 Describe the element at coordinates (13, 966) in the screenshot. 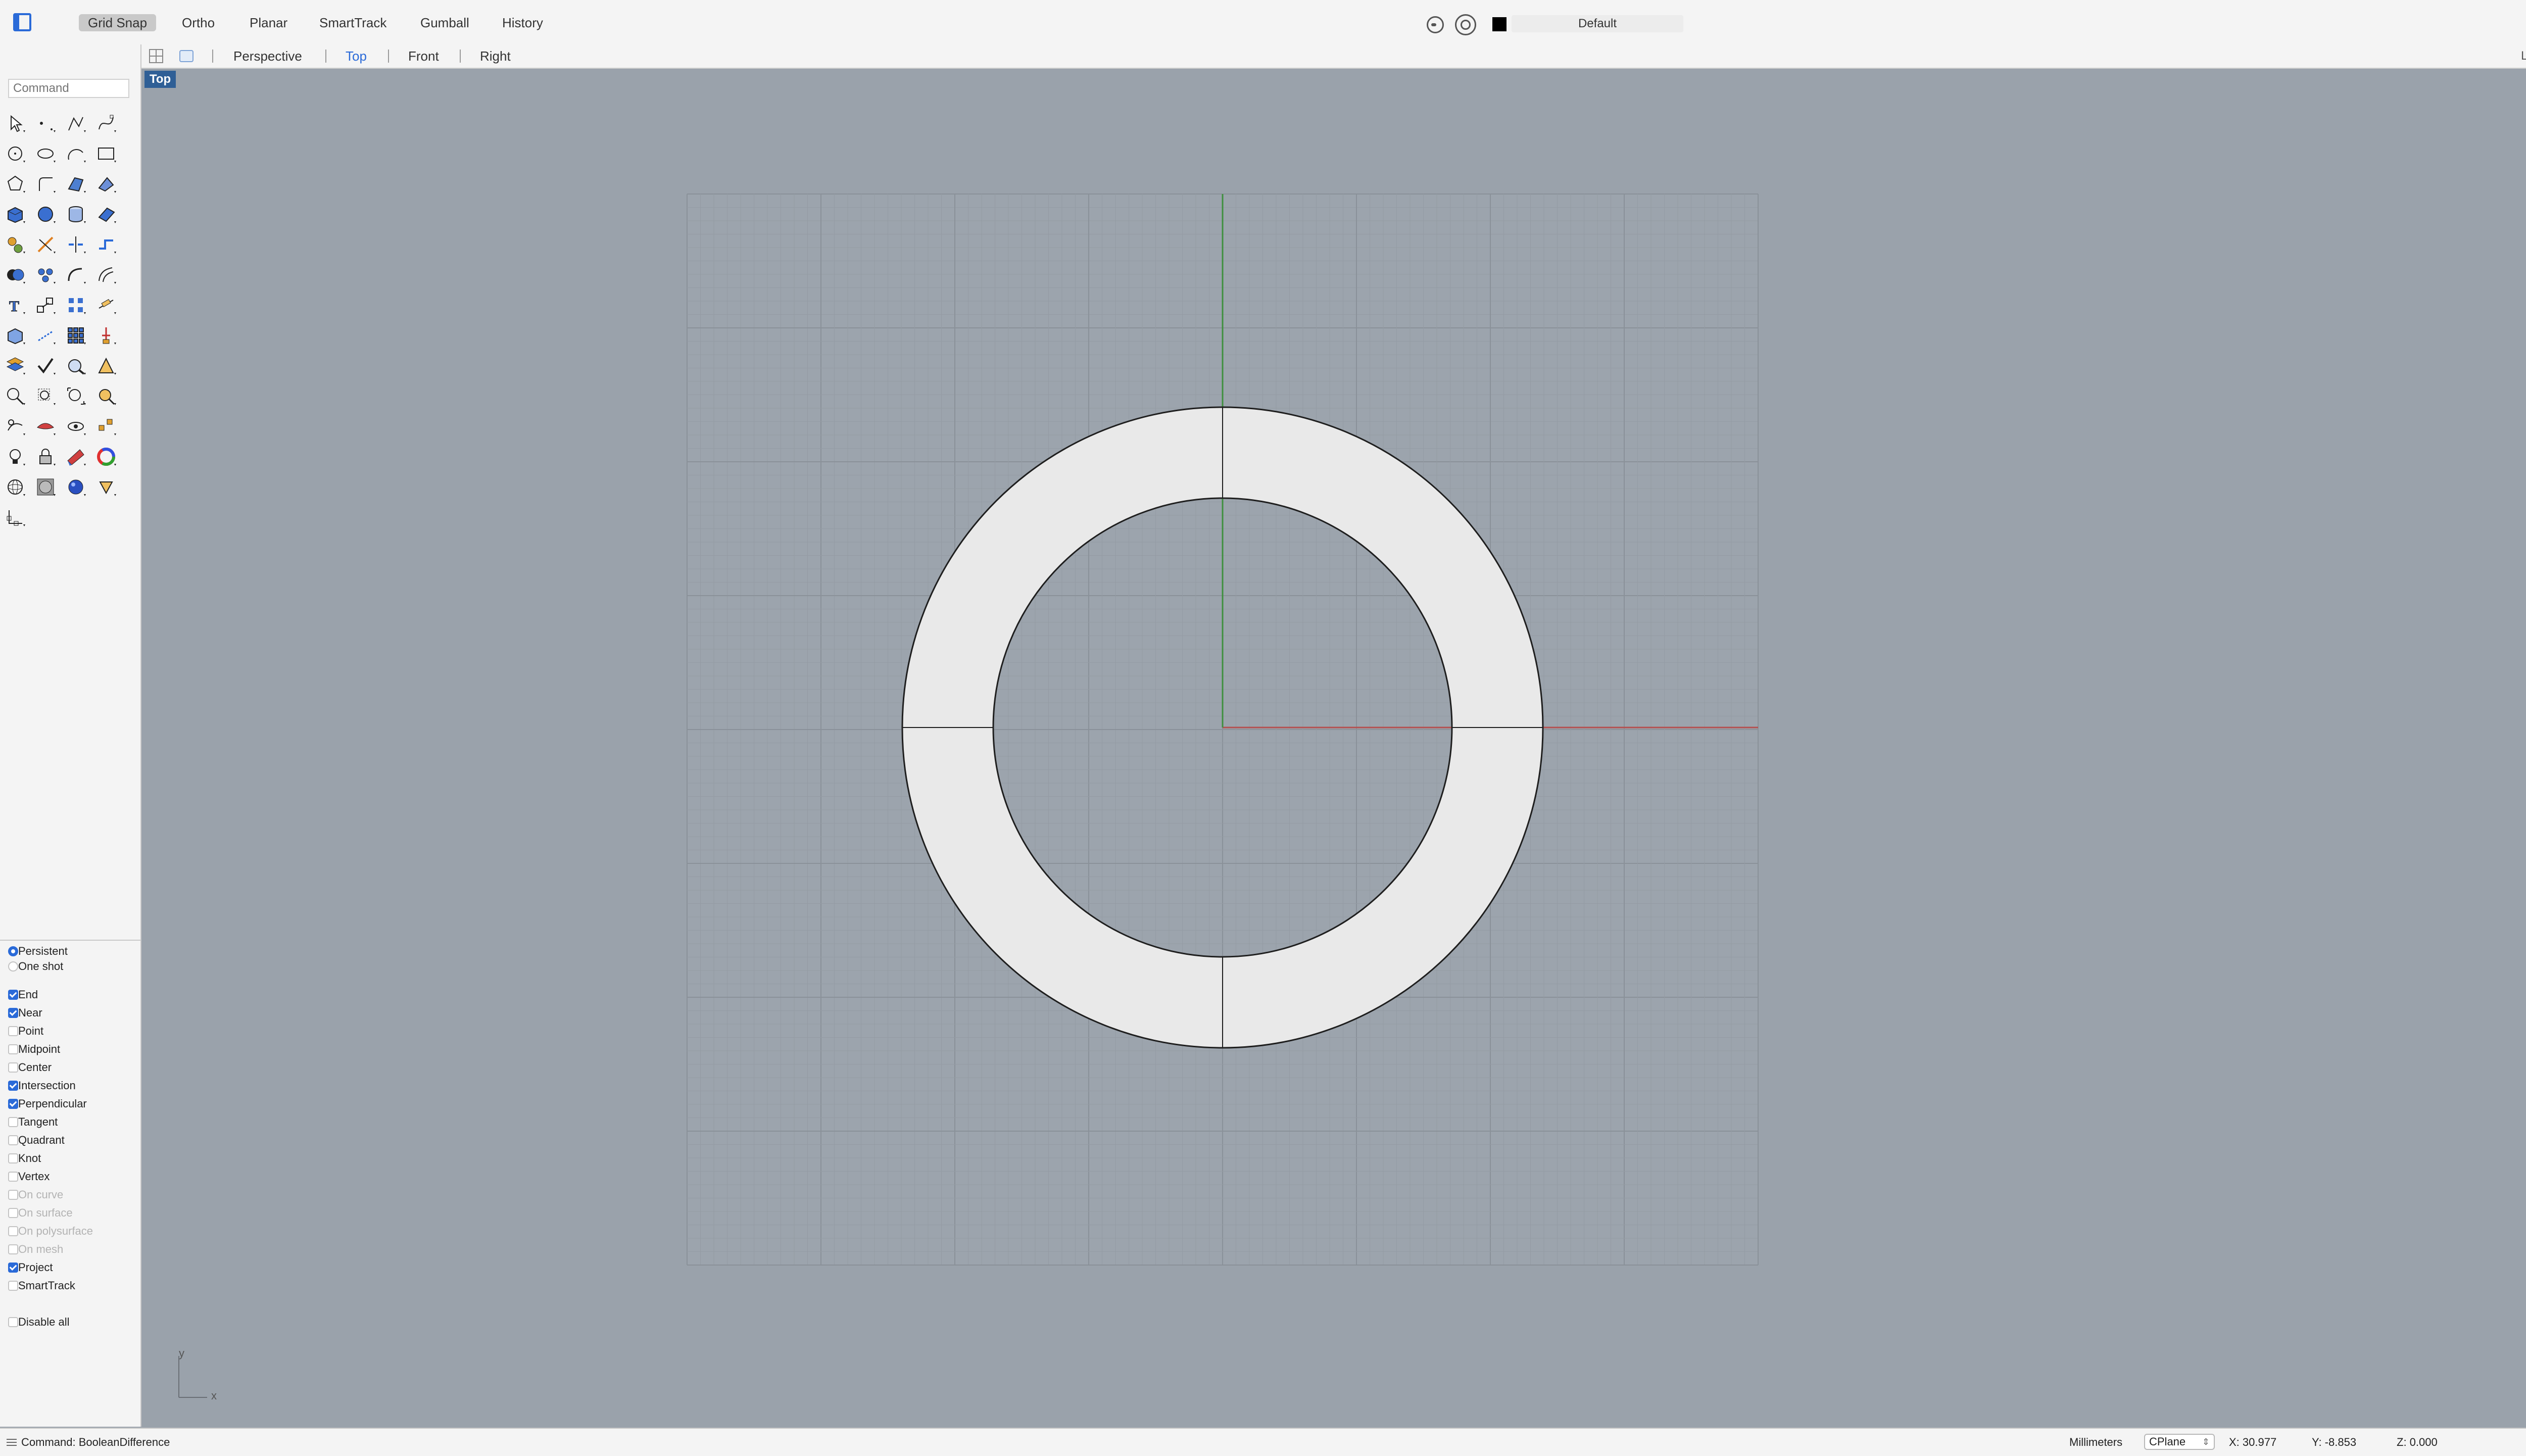

I see `one-shot-radio` at that location.